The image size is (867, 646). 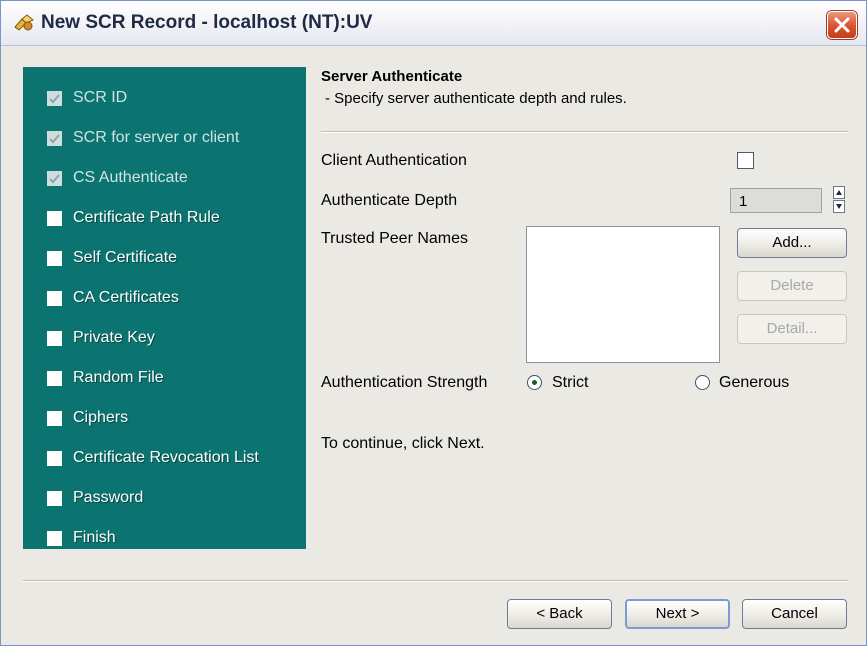 I want to click on footer-divider, so click(x=435, y=581).